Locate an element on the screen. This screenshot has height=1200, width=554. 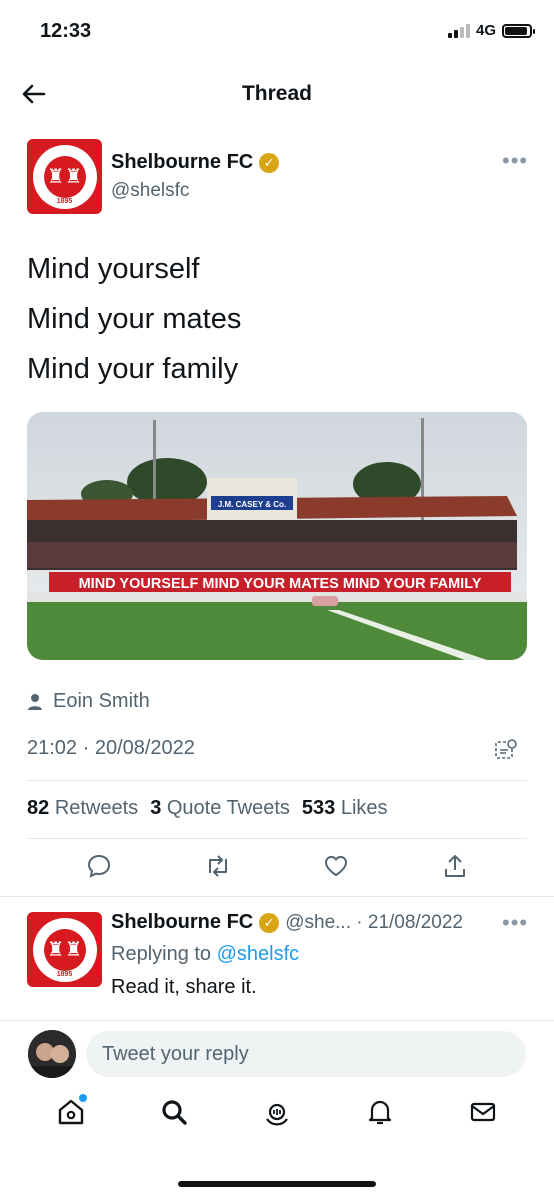
tweet-stats: 82 Retweets 3 Quote Tweets 533 Likes is located at coordinates (207, 808).